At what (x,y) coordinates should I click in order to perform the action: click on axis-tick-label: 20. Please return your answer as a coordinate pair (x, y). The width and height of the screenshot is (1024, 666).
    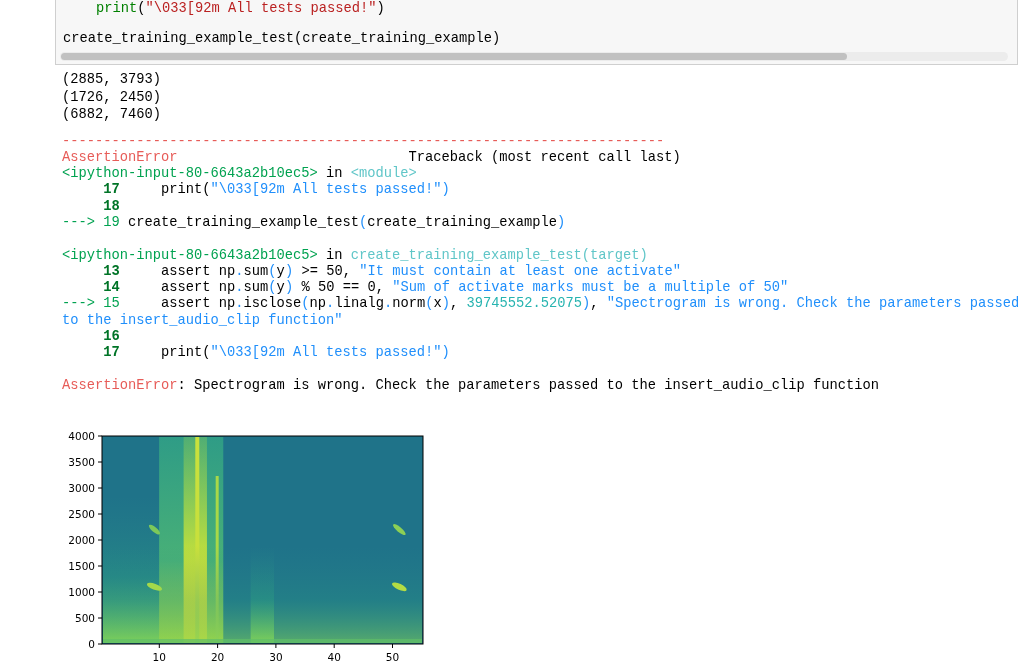
    Looking at the image, I should click on (217, 657).